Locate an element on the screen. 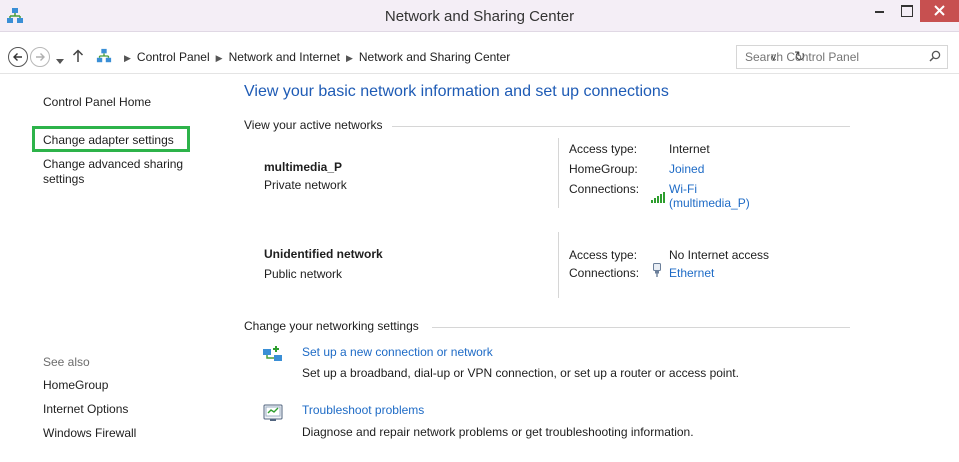 The height and width of the screenshot is (462, 959). active-networks-heading: View your active networks is located at coordinates (313, 125).